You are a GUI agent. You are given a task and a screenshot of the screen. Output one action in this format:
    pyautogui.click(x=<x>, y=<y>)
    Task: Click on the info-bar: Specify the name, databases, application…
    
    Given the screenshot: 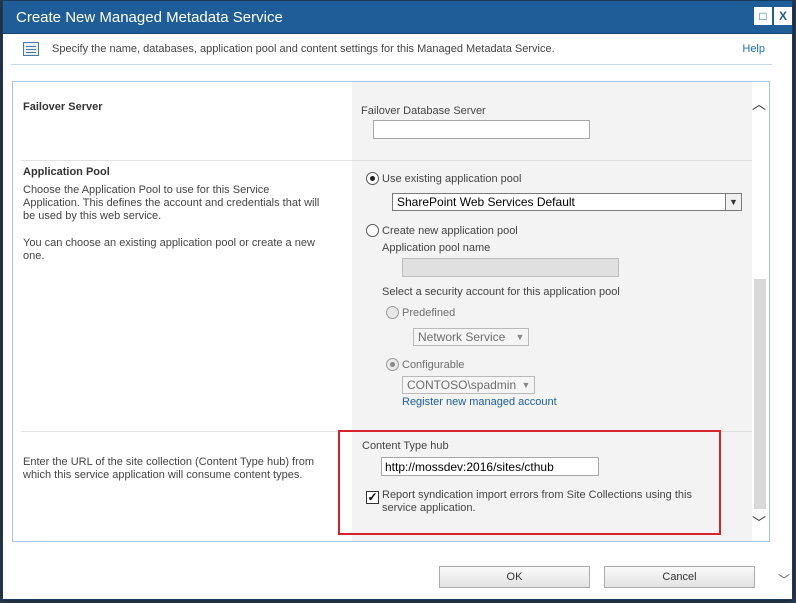 What is the action you would take?
    pyautogui.click(x=397, y=50)
    